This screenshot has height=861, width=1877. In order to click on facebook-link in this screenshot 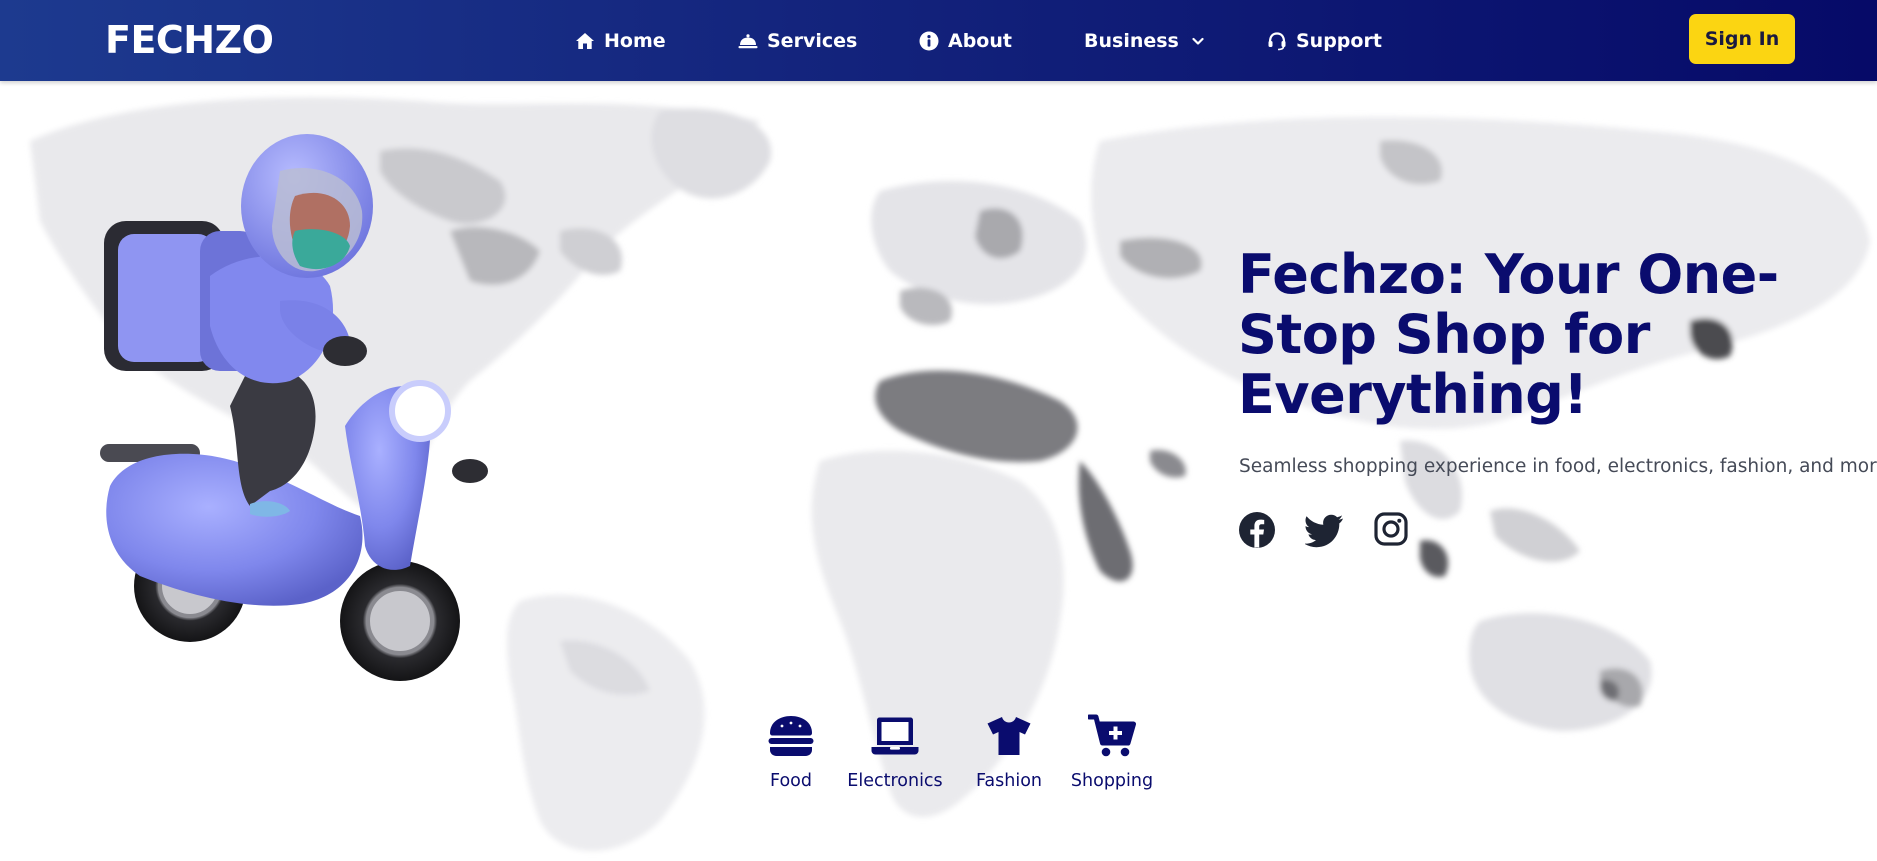, I will do `click(1257, 530)`.